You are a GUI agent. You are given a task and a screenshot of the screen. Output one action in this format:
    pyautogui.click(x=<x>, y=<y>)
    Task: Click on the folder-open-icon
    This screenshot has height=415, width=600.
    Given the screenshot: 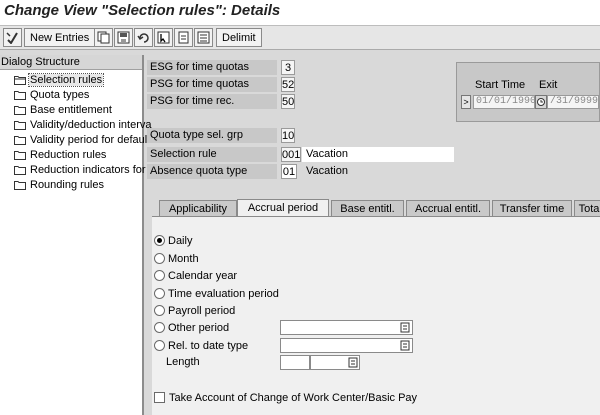 What is the action you would take?
    pyautogui.click(x=20, y=80)
    